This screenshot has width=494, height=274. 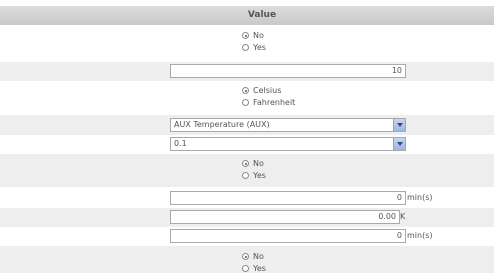 I want to click on table-row: 0.1, so click(x=247, y=144).